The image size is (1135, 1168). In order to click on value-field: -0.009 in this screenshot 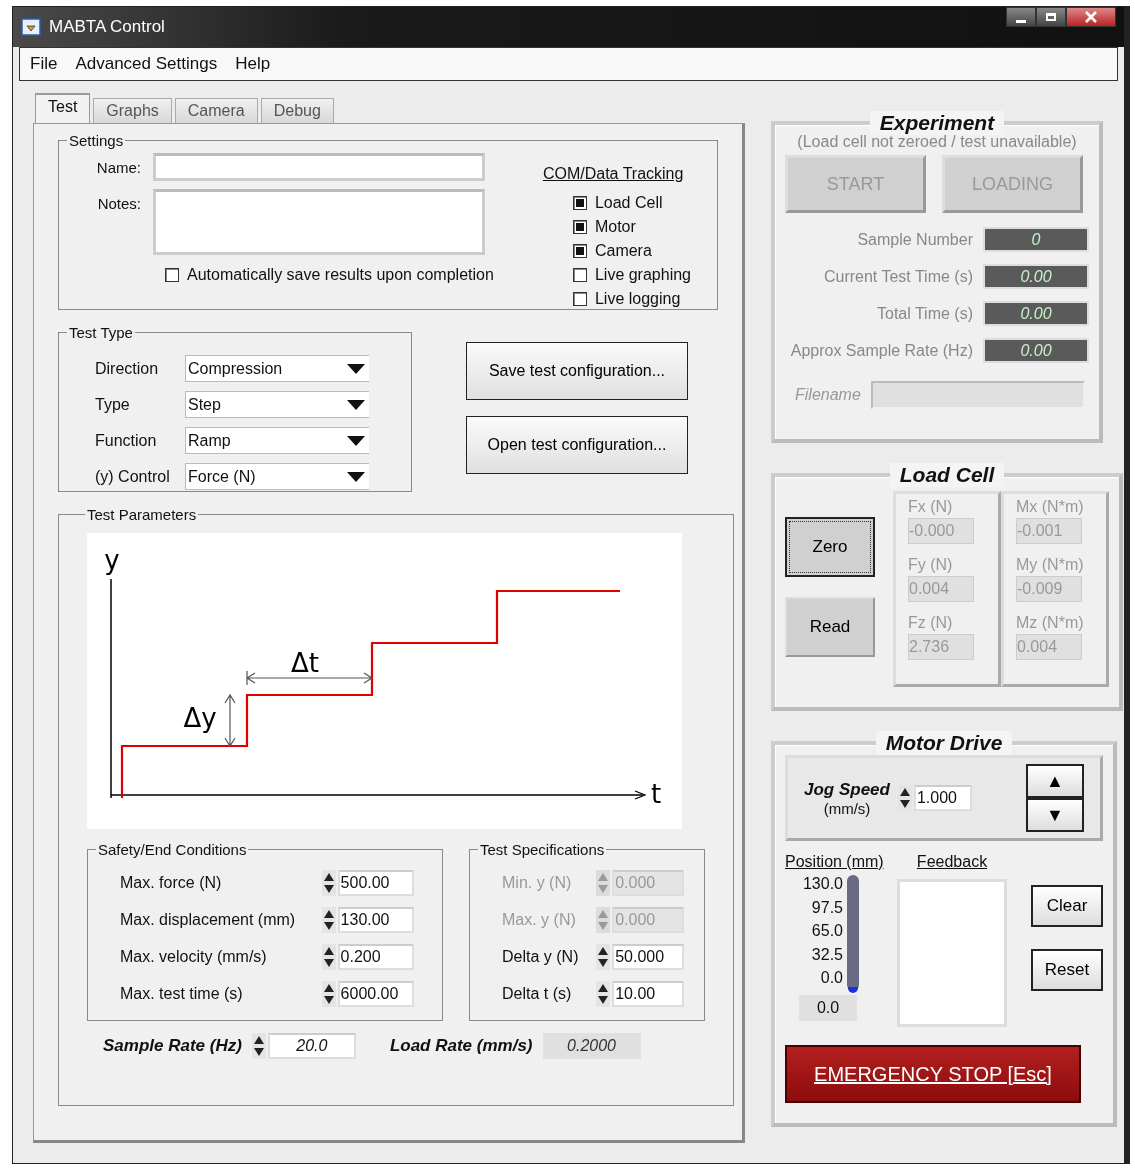, I will do `click(1049, 589)`.